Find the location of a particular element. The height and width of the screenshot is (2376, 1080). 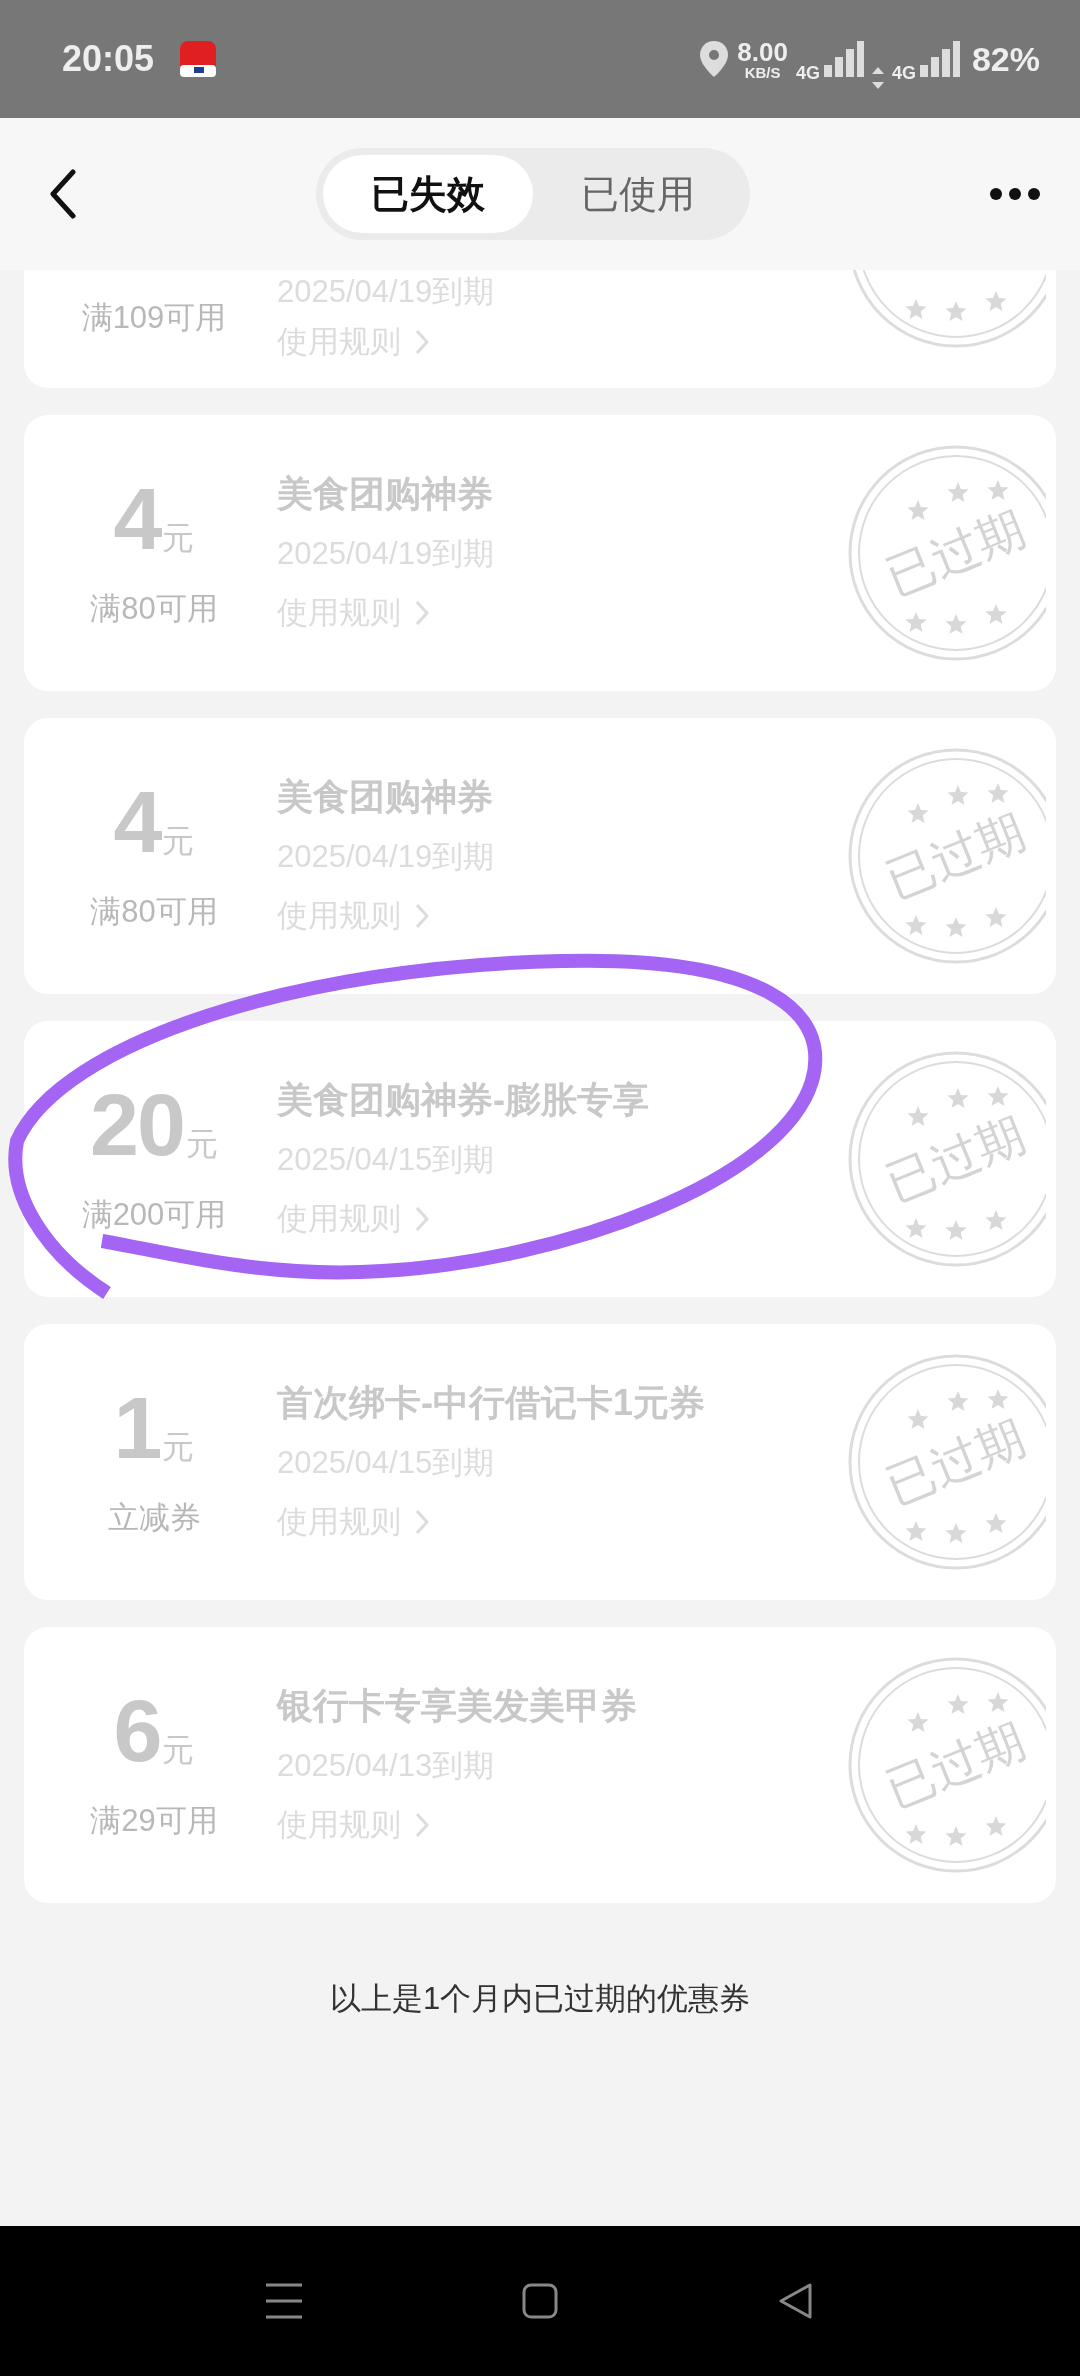

network-speed-unit: KB/S is located at coordinates (762, 72).